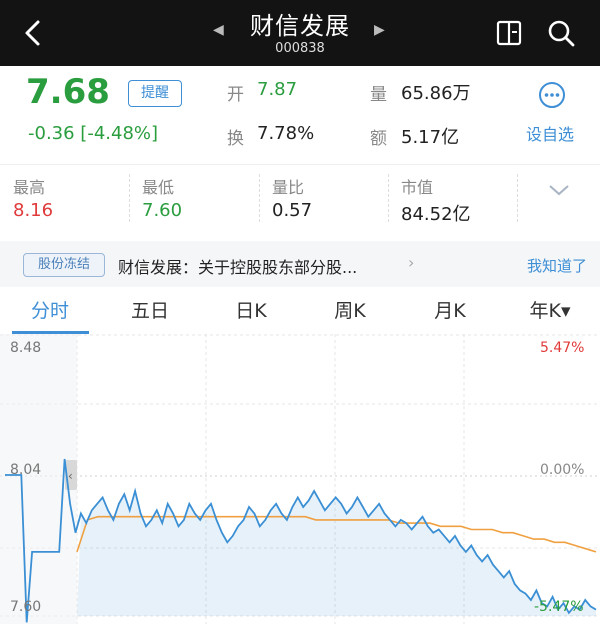 The image size is (600, 624). I want to click on pct-axis-bottom-label: -5.47%, so click(559, 607).